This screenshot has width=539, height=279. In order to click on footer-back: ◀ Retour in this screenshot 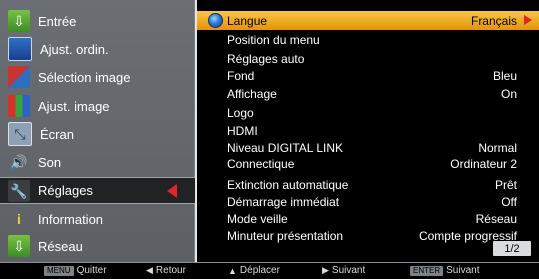, I will do `click(166, 270)`.